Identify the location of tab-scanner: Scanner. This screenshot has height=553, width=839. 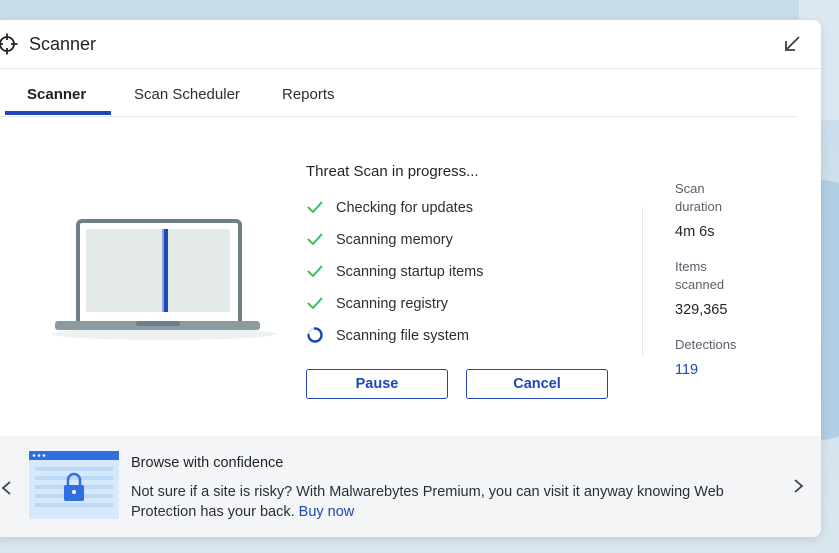
(56, 94).